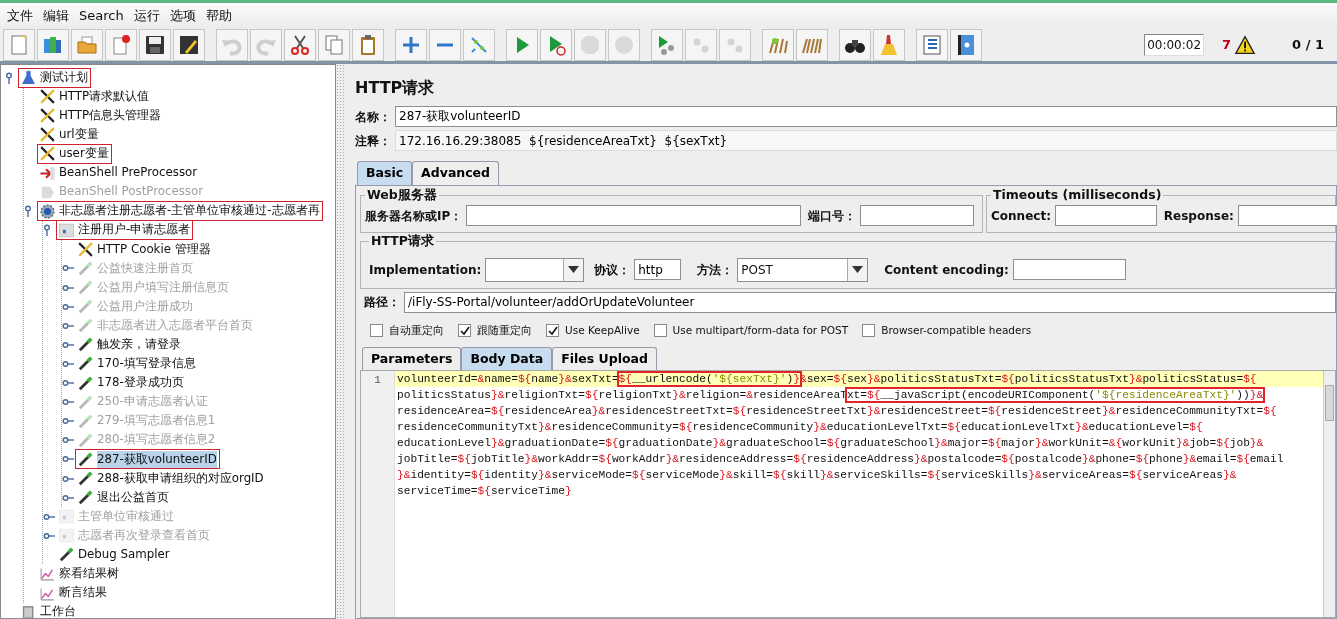  I want to click on tab: Advanced, so click(456, 173).